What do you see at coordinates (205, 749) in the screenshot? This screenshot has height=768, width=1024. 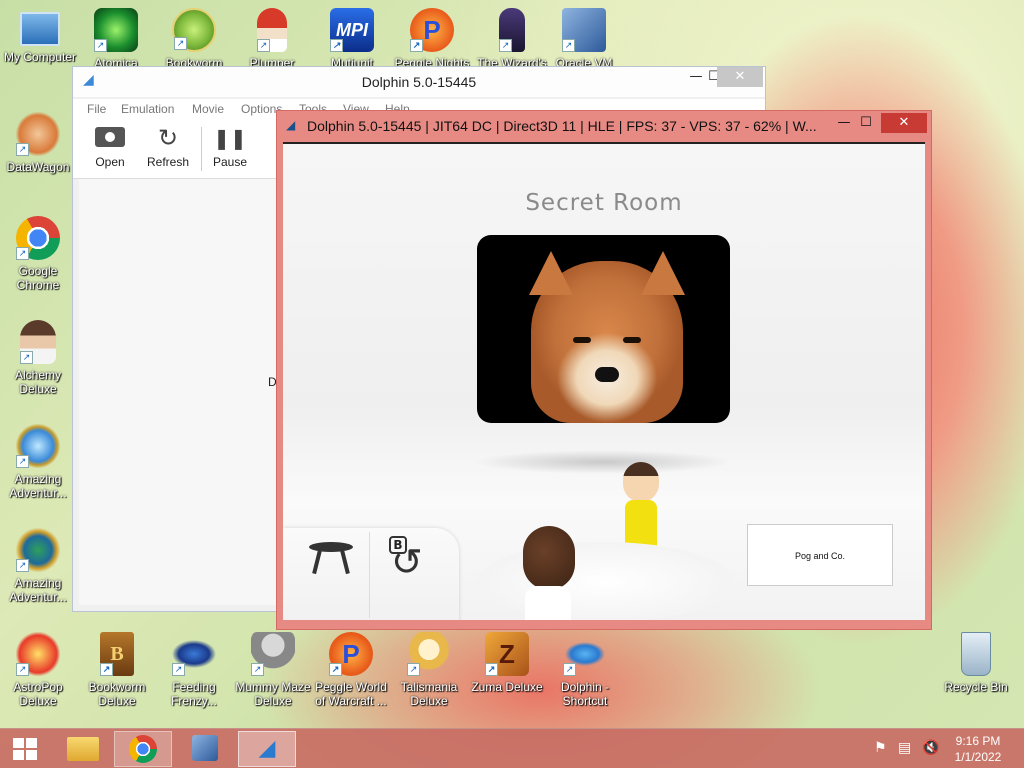 I see `taskbar-virtualbox` at bounding box center [205, 749].